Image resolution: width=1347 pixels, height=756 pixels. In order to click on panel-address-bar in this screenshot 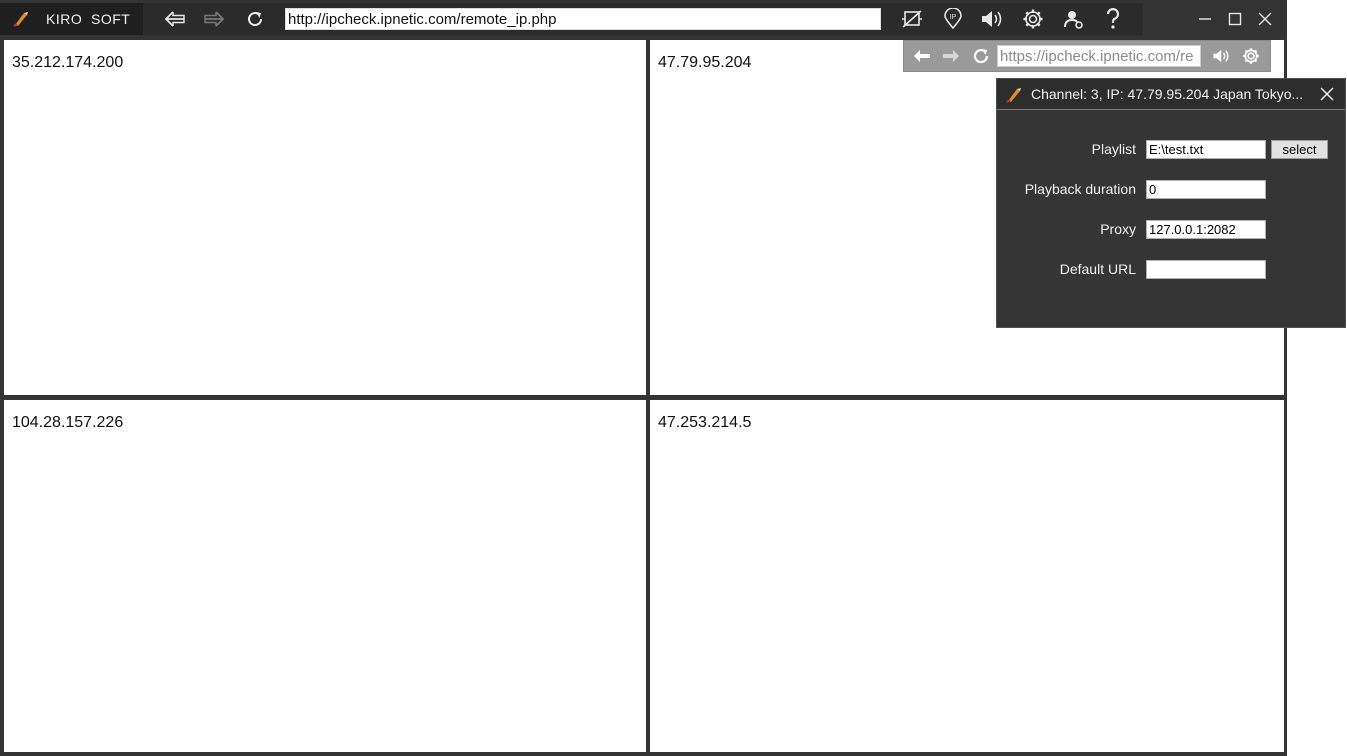, I will do `click(1099, 56)`.